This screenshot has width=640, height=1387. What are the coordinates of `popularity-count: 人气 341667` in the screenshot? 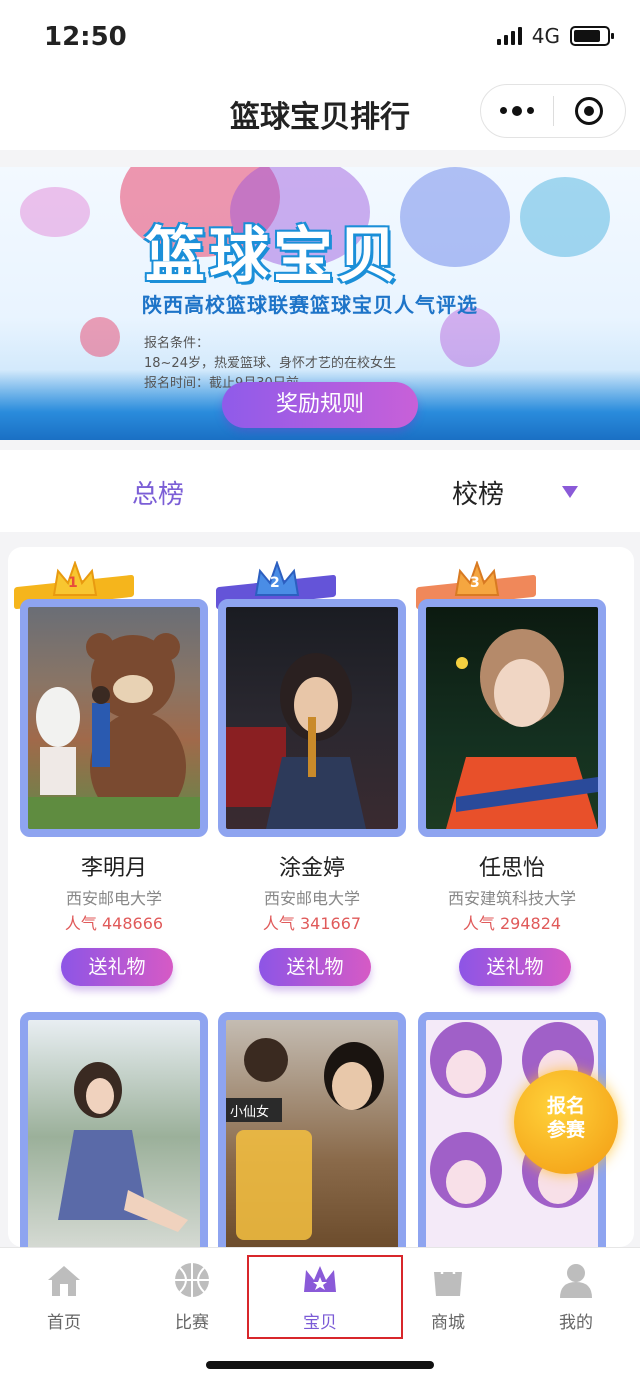 It's located at (312, 923).